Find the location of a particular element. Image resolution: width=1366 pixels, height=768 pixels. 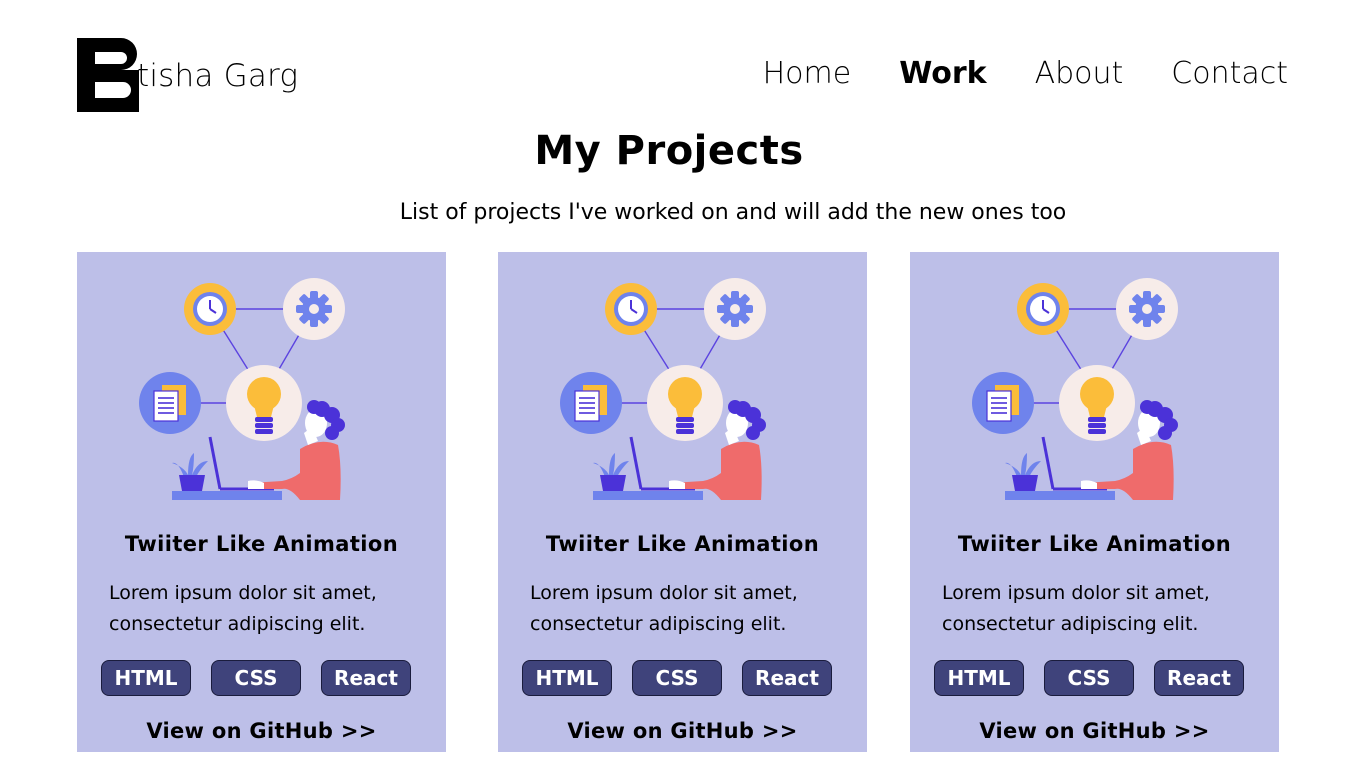

brand-logo: tisha Garg is located at coordinates (187, 75).